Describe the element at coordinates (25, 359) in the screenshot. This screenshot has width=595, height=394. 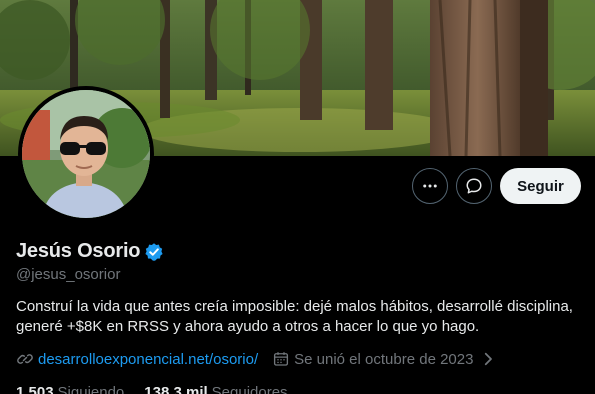
I see `link-icon` at that location.